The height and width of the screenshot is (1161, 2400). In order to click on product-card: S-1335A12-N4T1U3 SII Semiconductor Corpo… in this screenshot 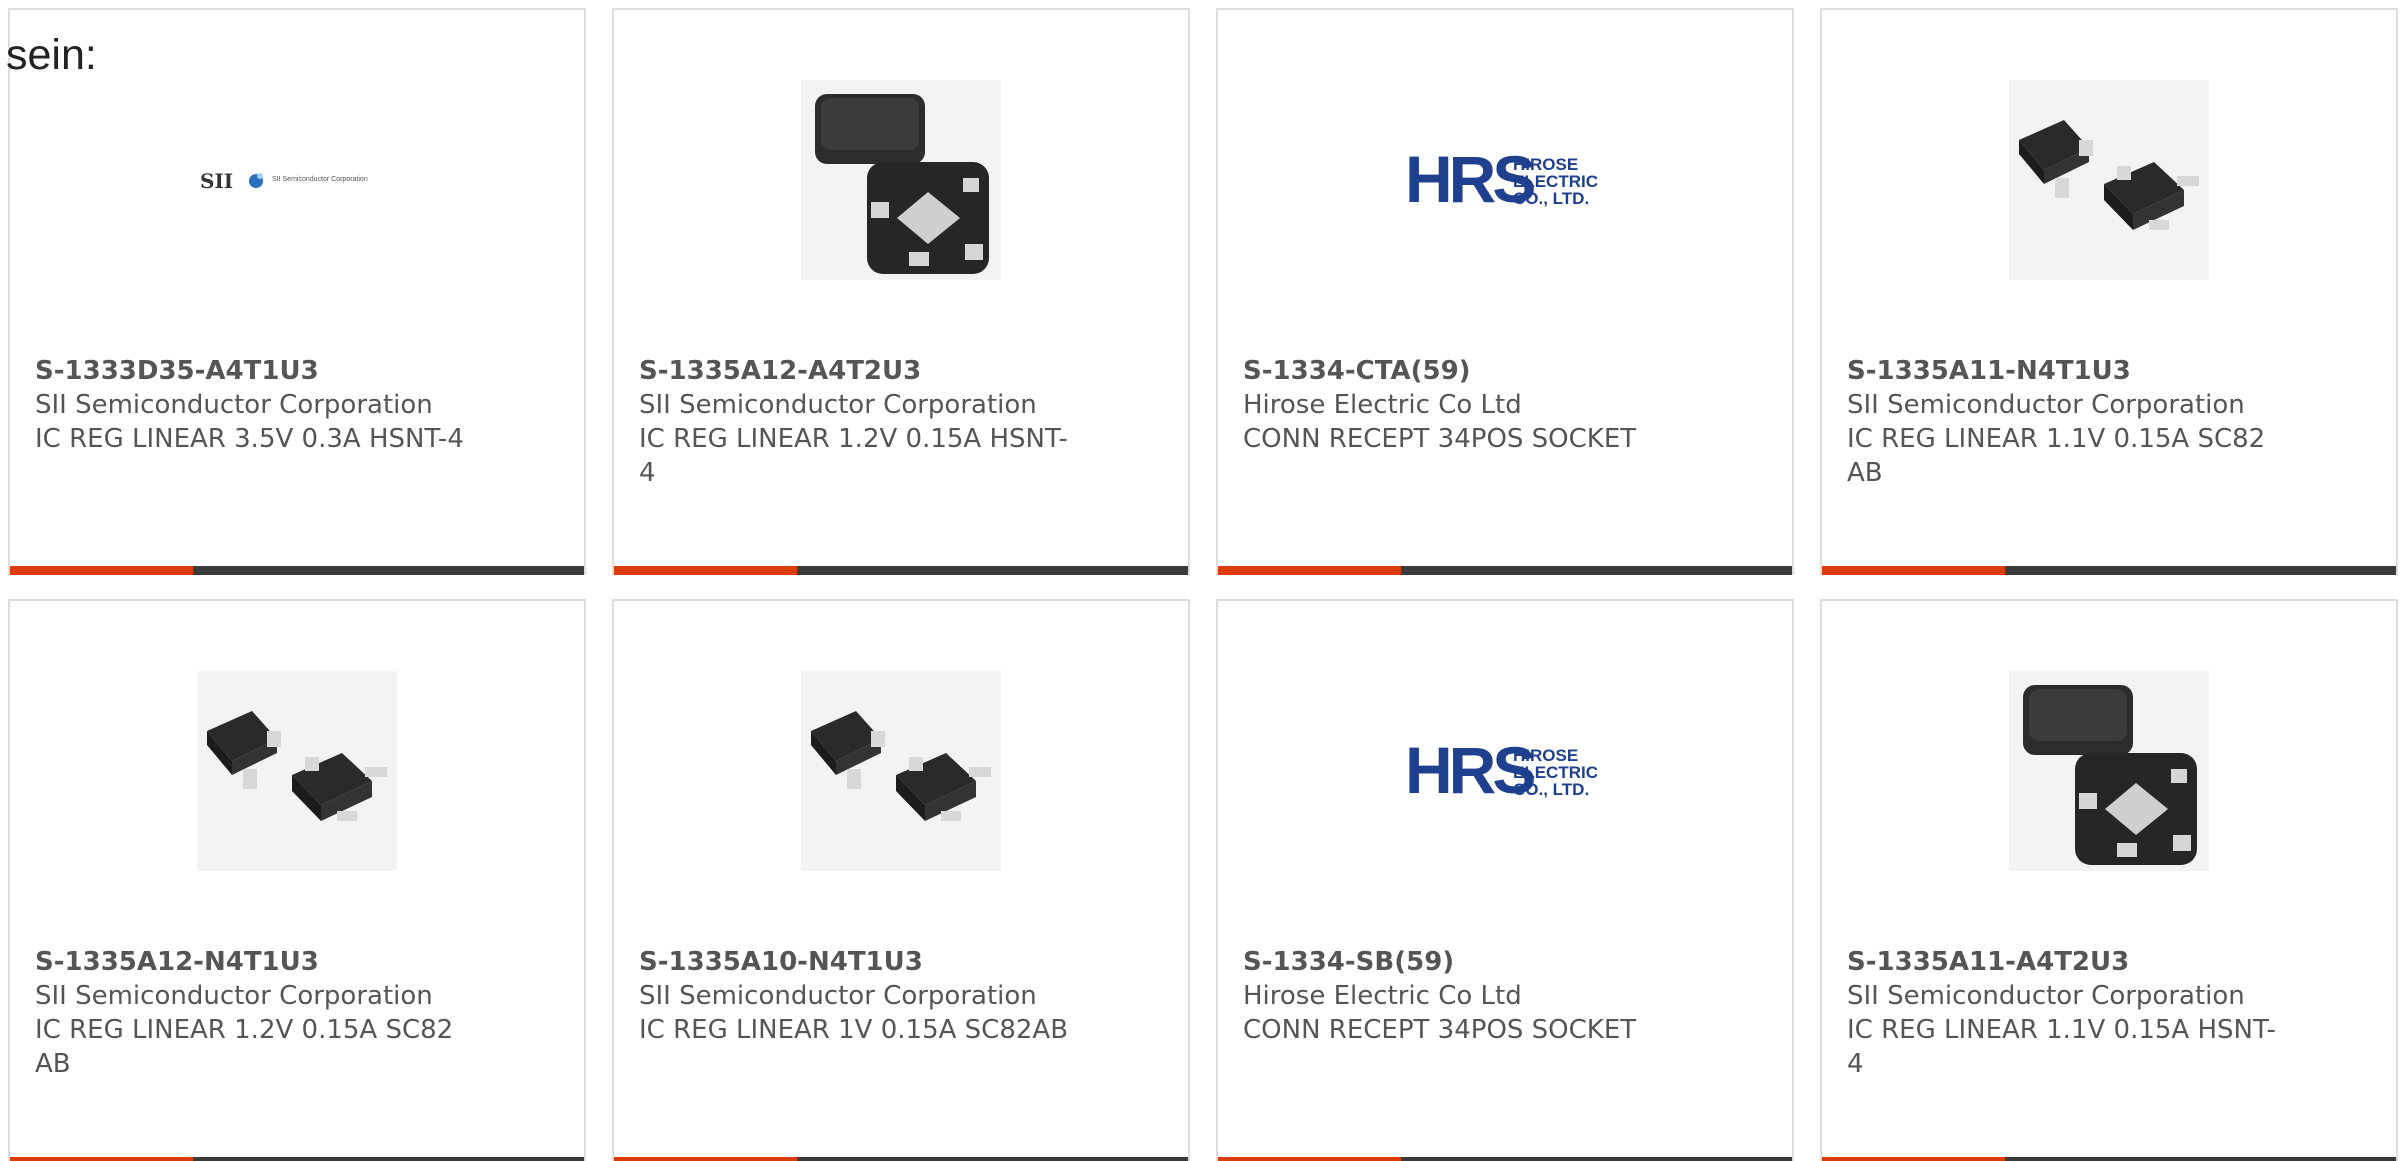, I will do `click(297, 880)`.